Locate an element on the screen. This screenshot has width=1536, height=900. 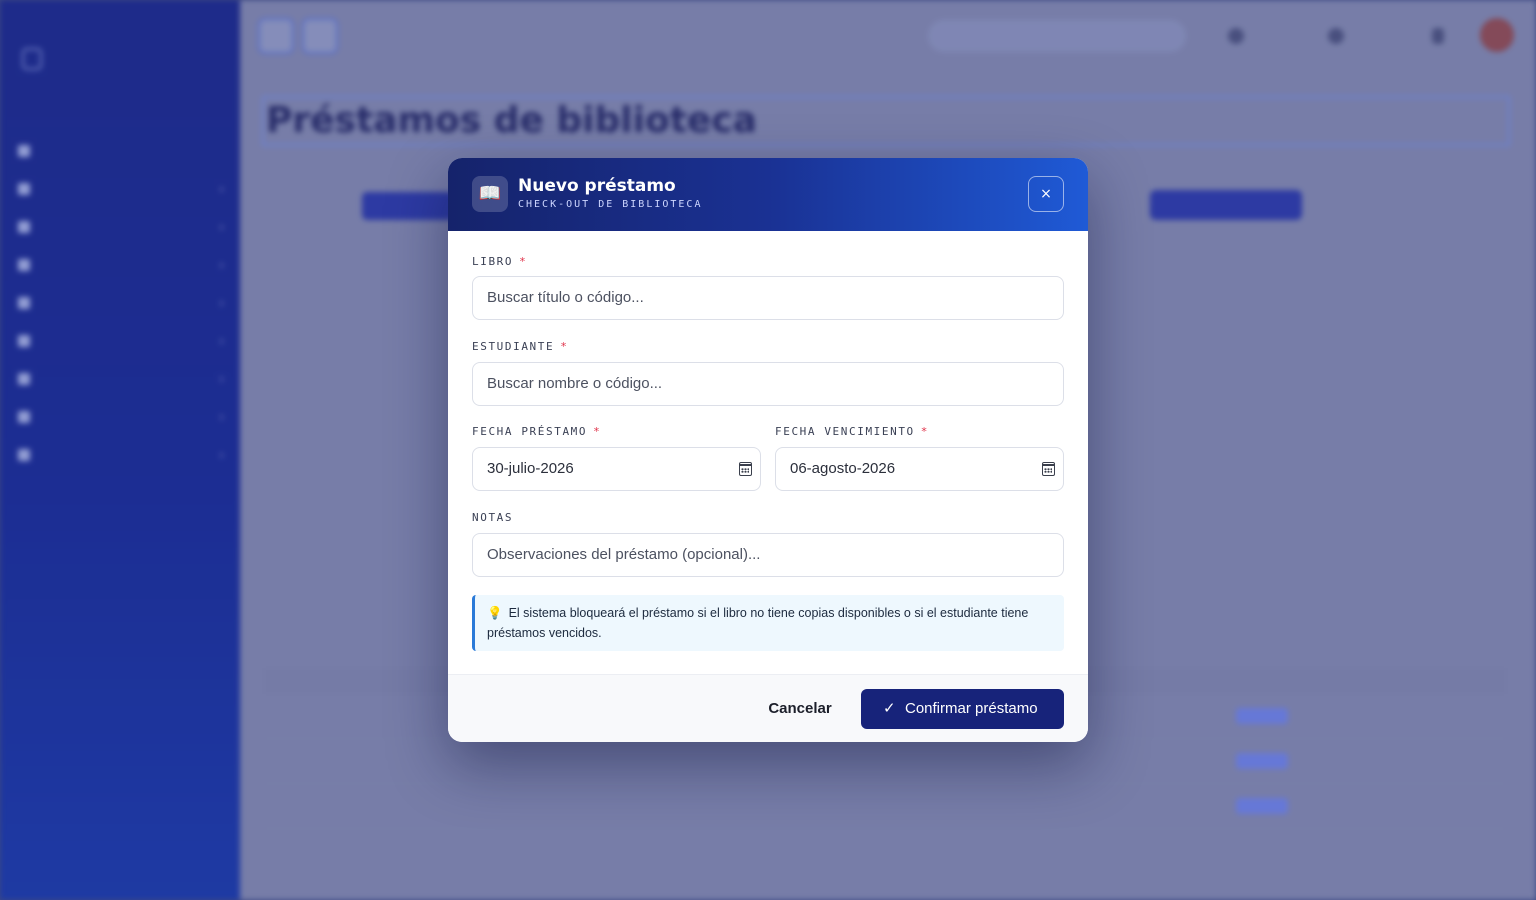
close-icon: × is located at coordinates (1046, 194).